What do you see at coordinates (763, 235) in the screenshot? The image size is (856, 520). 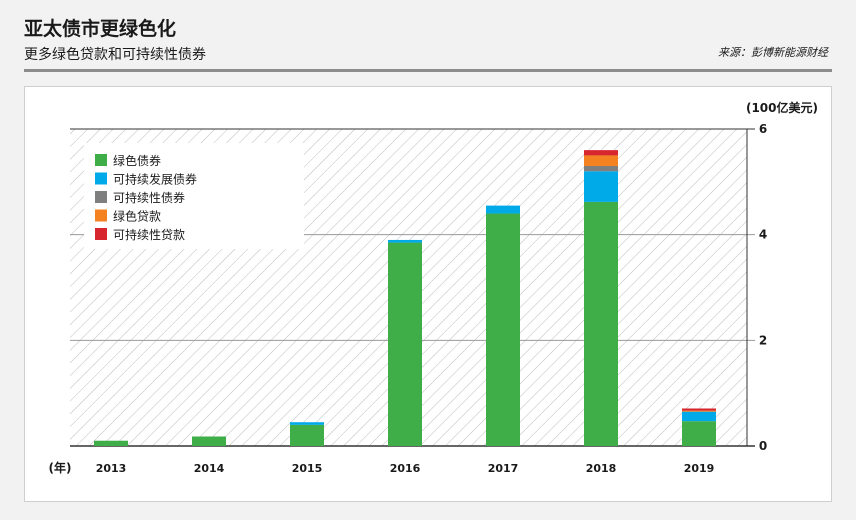 I see `y-tick-label: 4` at bounding box center [763, 235].